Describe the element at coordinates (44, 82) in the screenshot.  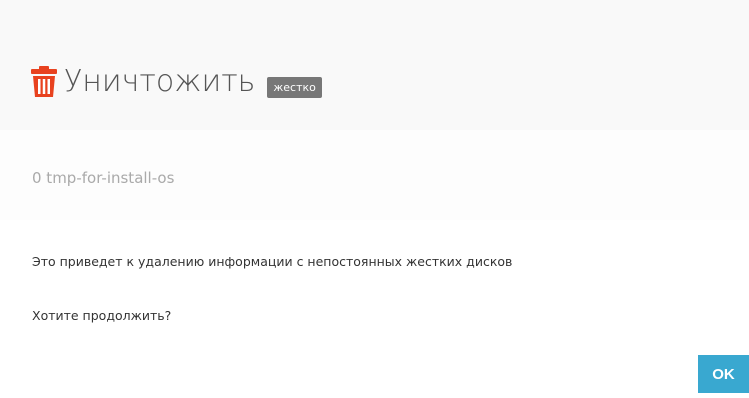
I see `trash-icon` at that location.